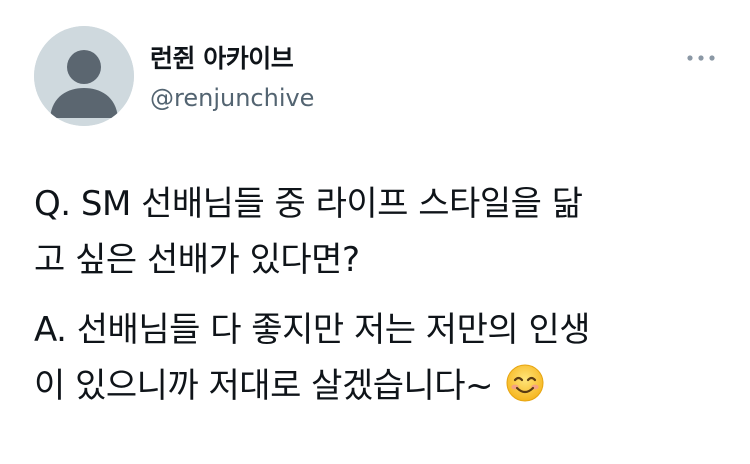 Image resolution: width=750 pixels, height=464 pixels. What do you see at coordinates (222, 59) in the screenshot?
I see `display-name: 런쥔 아카이브` at bounding box center [222, 59].